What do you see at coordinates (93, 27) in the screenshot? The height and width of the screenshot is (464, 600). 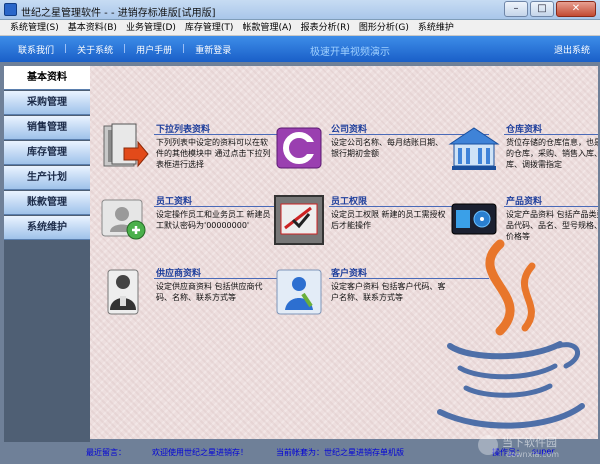 I see `menu-basic-data: 基本资料(B)` at bounding box center [93, 27].